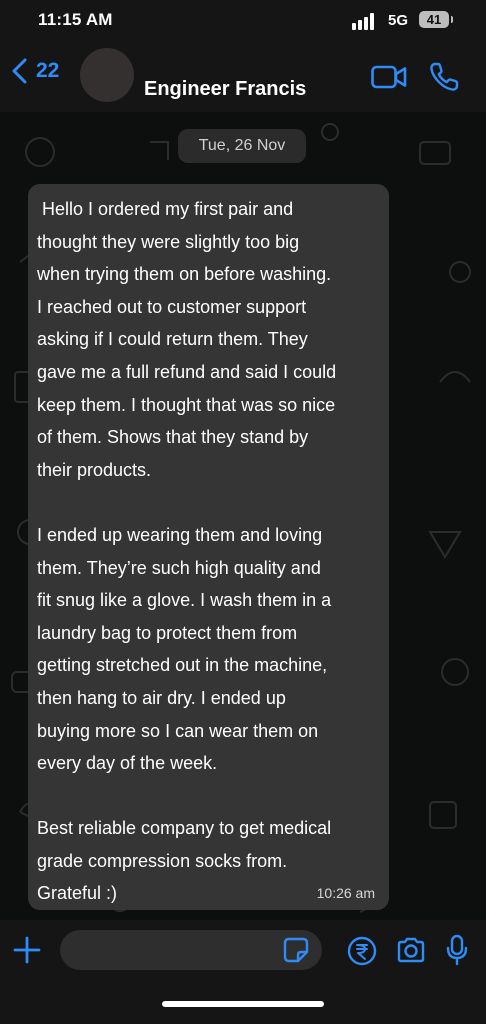 Image resolution: width=486 pixels, height=1024 pixels. What do you see at coordinates (19, 71) in the screenshot?
I see `back-chevron-icon` at bounding box center [19, 71].